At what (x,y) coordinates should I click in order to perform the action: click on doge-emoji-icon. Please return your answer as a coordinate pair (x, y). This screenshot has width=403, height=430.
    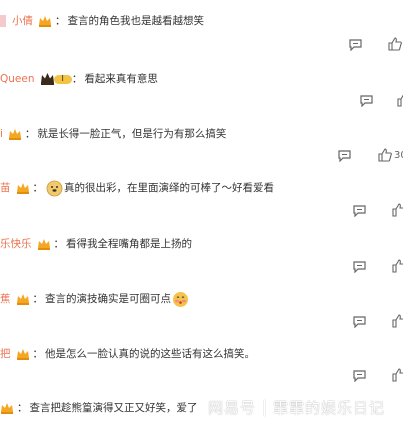
    Looking at the image, I should click on (54, 188).